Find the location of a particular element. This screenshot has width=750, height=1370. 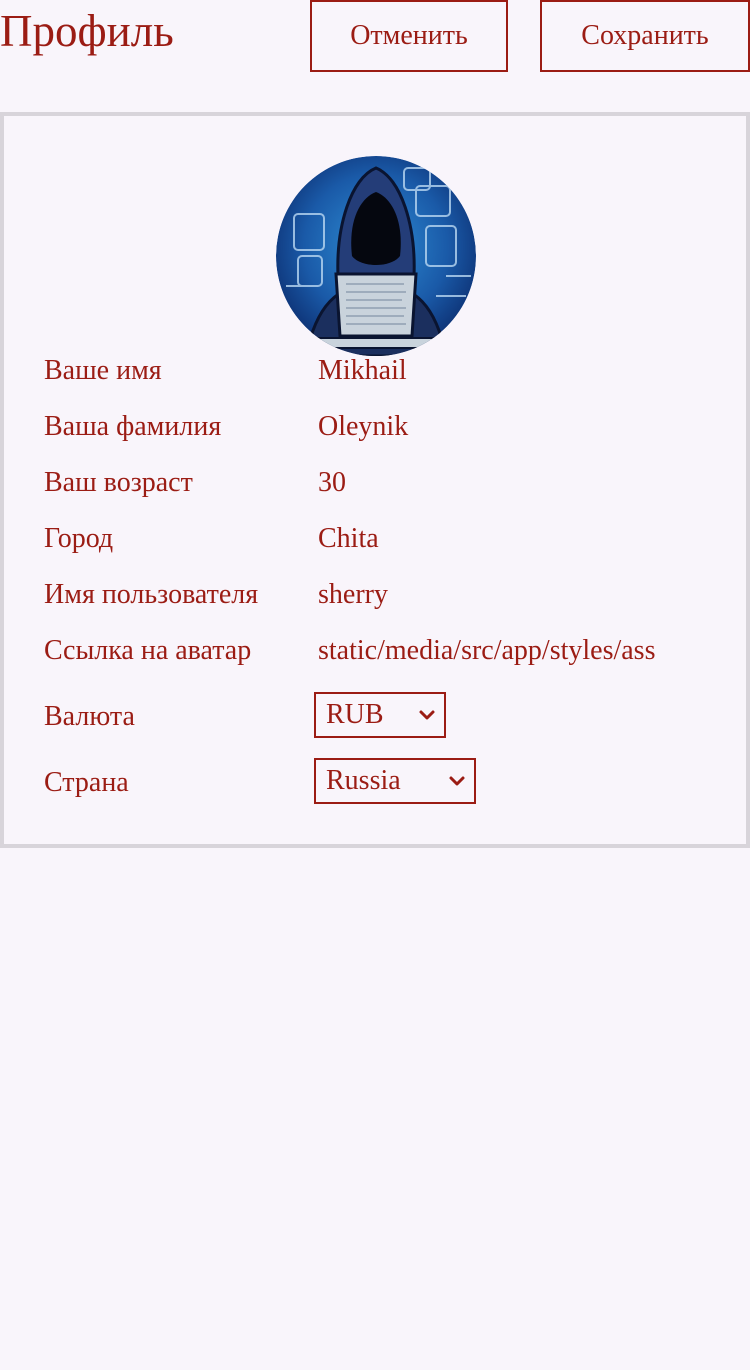

currency-select: RUB is located at coordinates (380, 715).